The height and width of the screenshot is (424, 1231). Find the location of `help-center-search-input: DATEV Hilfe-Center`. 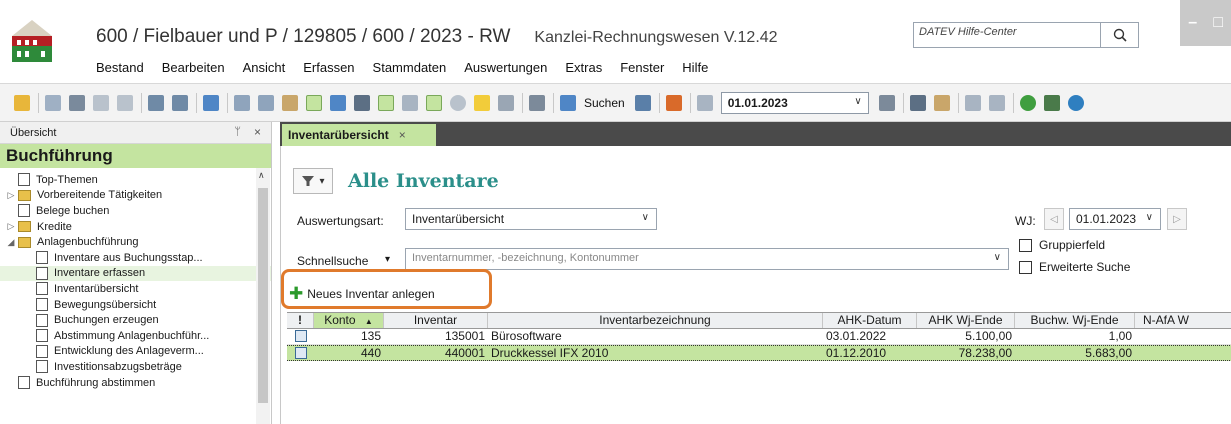

help-center-search-input: DATEV Hilfe-Center is located at coordinates (1007, 35).